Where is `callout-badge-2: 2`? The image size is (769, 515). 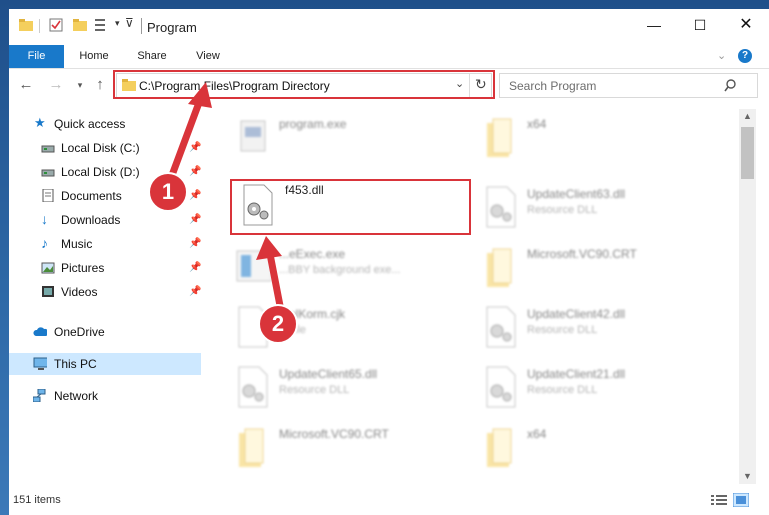 callout-badge-2: 2 is located at coordinates (278, 324).